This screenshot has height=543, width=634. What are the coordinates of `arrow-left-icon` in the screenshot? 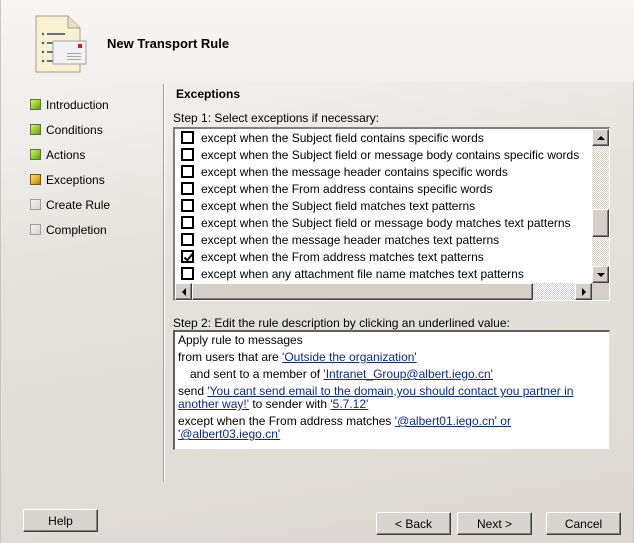 It's located at (183, 291).